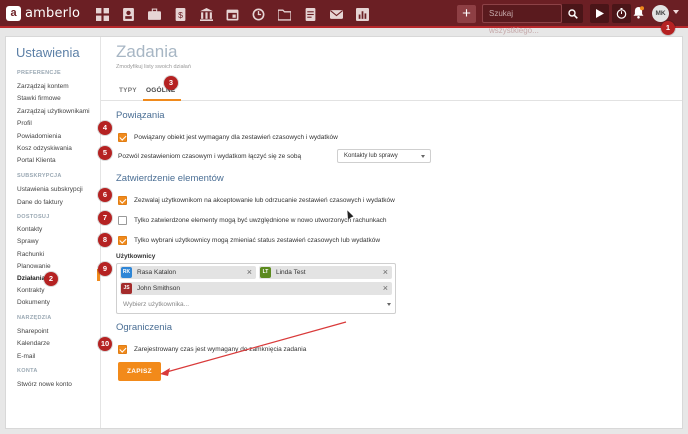  I want to click on sidebar-item-invoices: Rachunki, so click(30, 254).